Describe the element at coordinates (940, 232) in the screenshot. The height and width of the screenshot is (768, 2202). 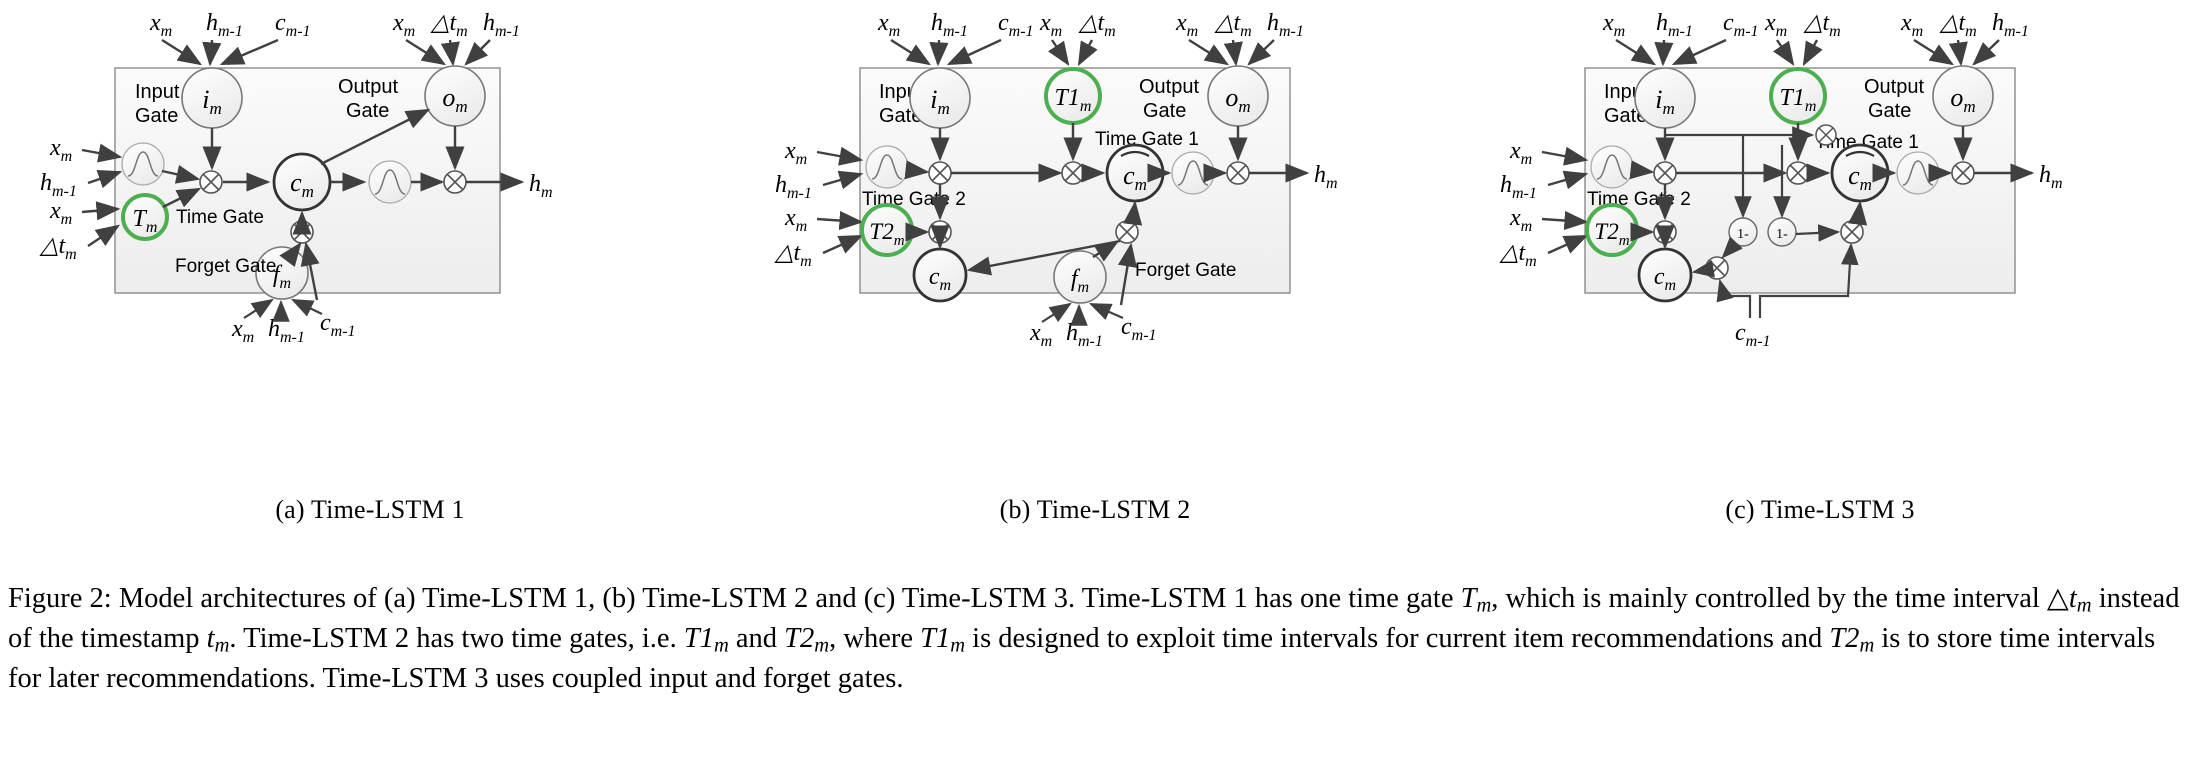
I see `op-multiply-t2-b` at that location.